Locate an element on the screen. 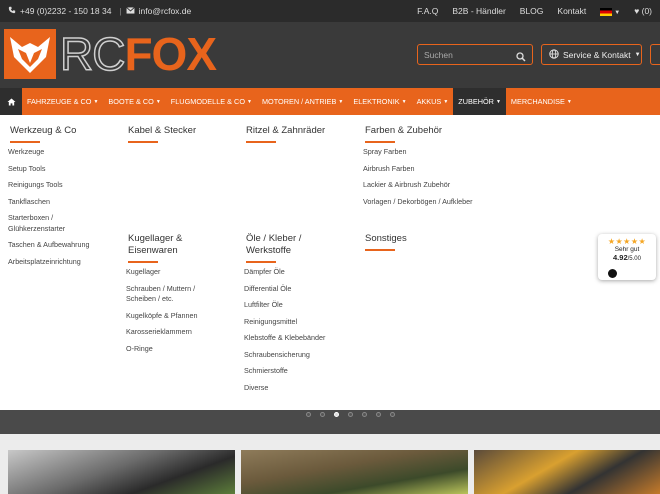 Image resolution: width=660 pixels, height=494 pixels. search-icon is located at coordinates (521, 58).